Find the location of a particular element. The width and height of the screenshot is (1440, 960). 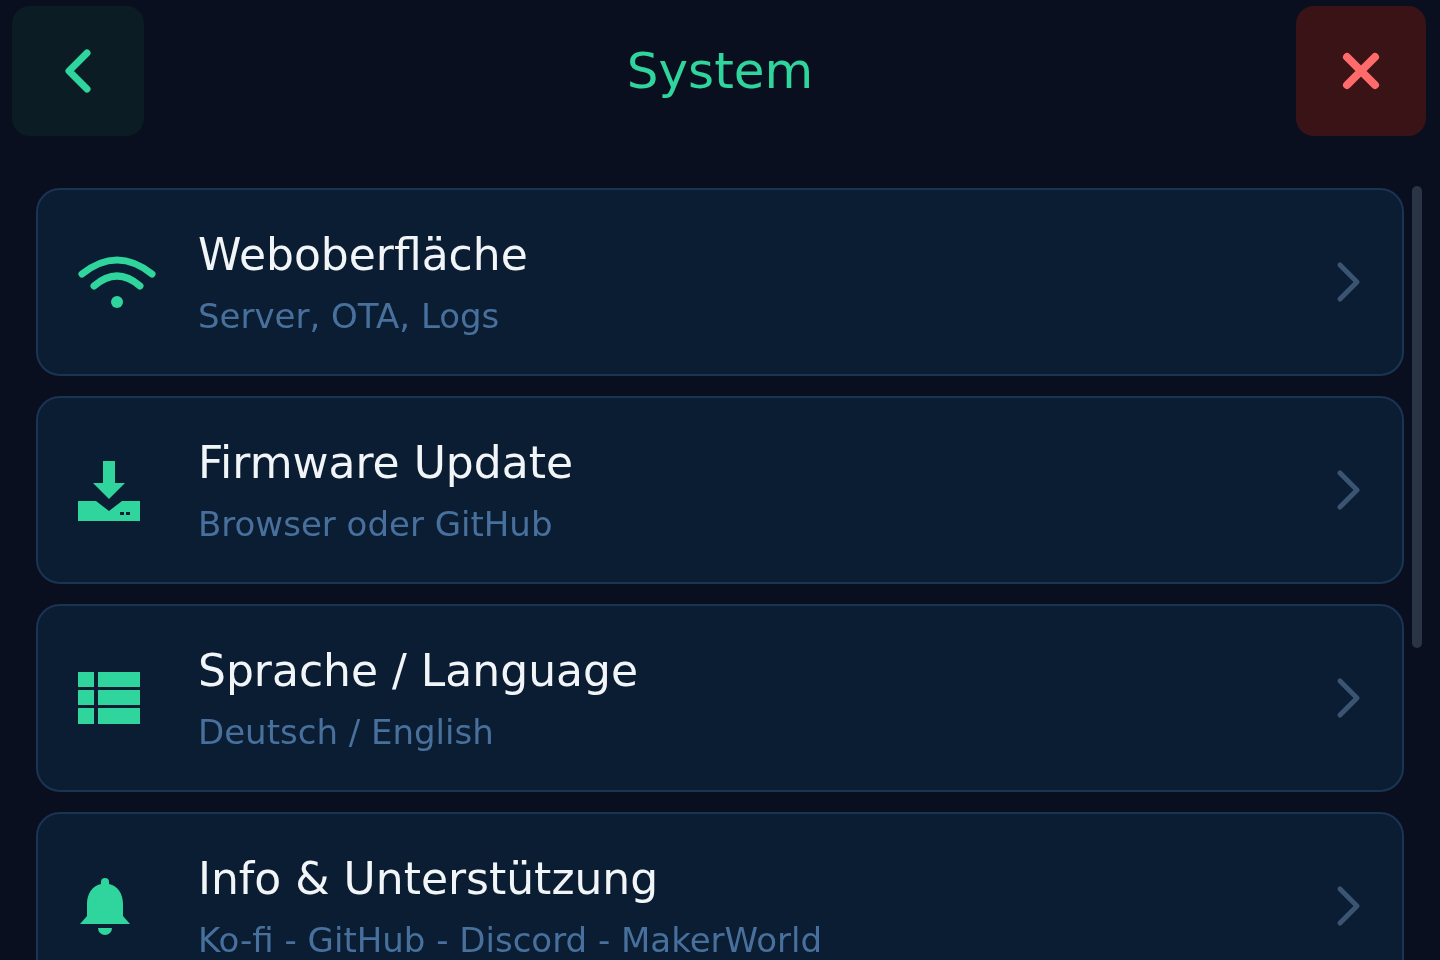

table-icon is located at coordinates (109, 698).